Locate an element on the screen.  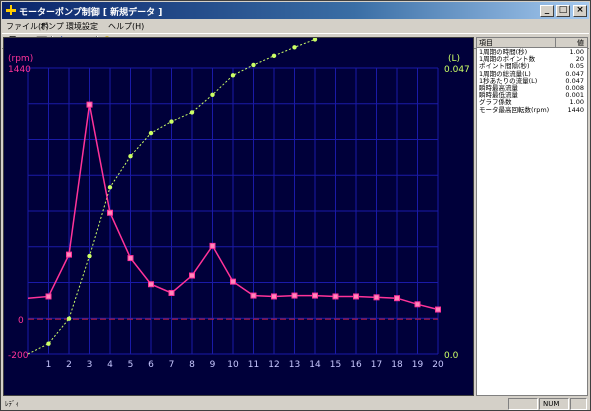
menu-settings: 環境設定 is located at coordinates (82, 26).